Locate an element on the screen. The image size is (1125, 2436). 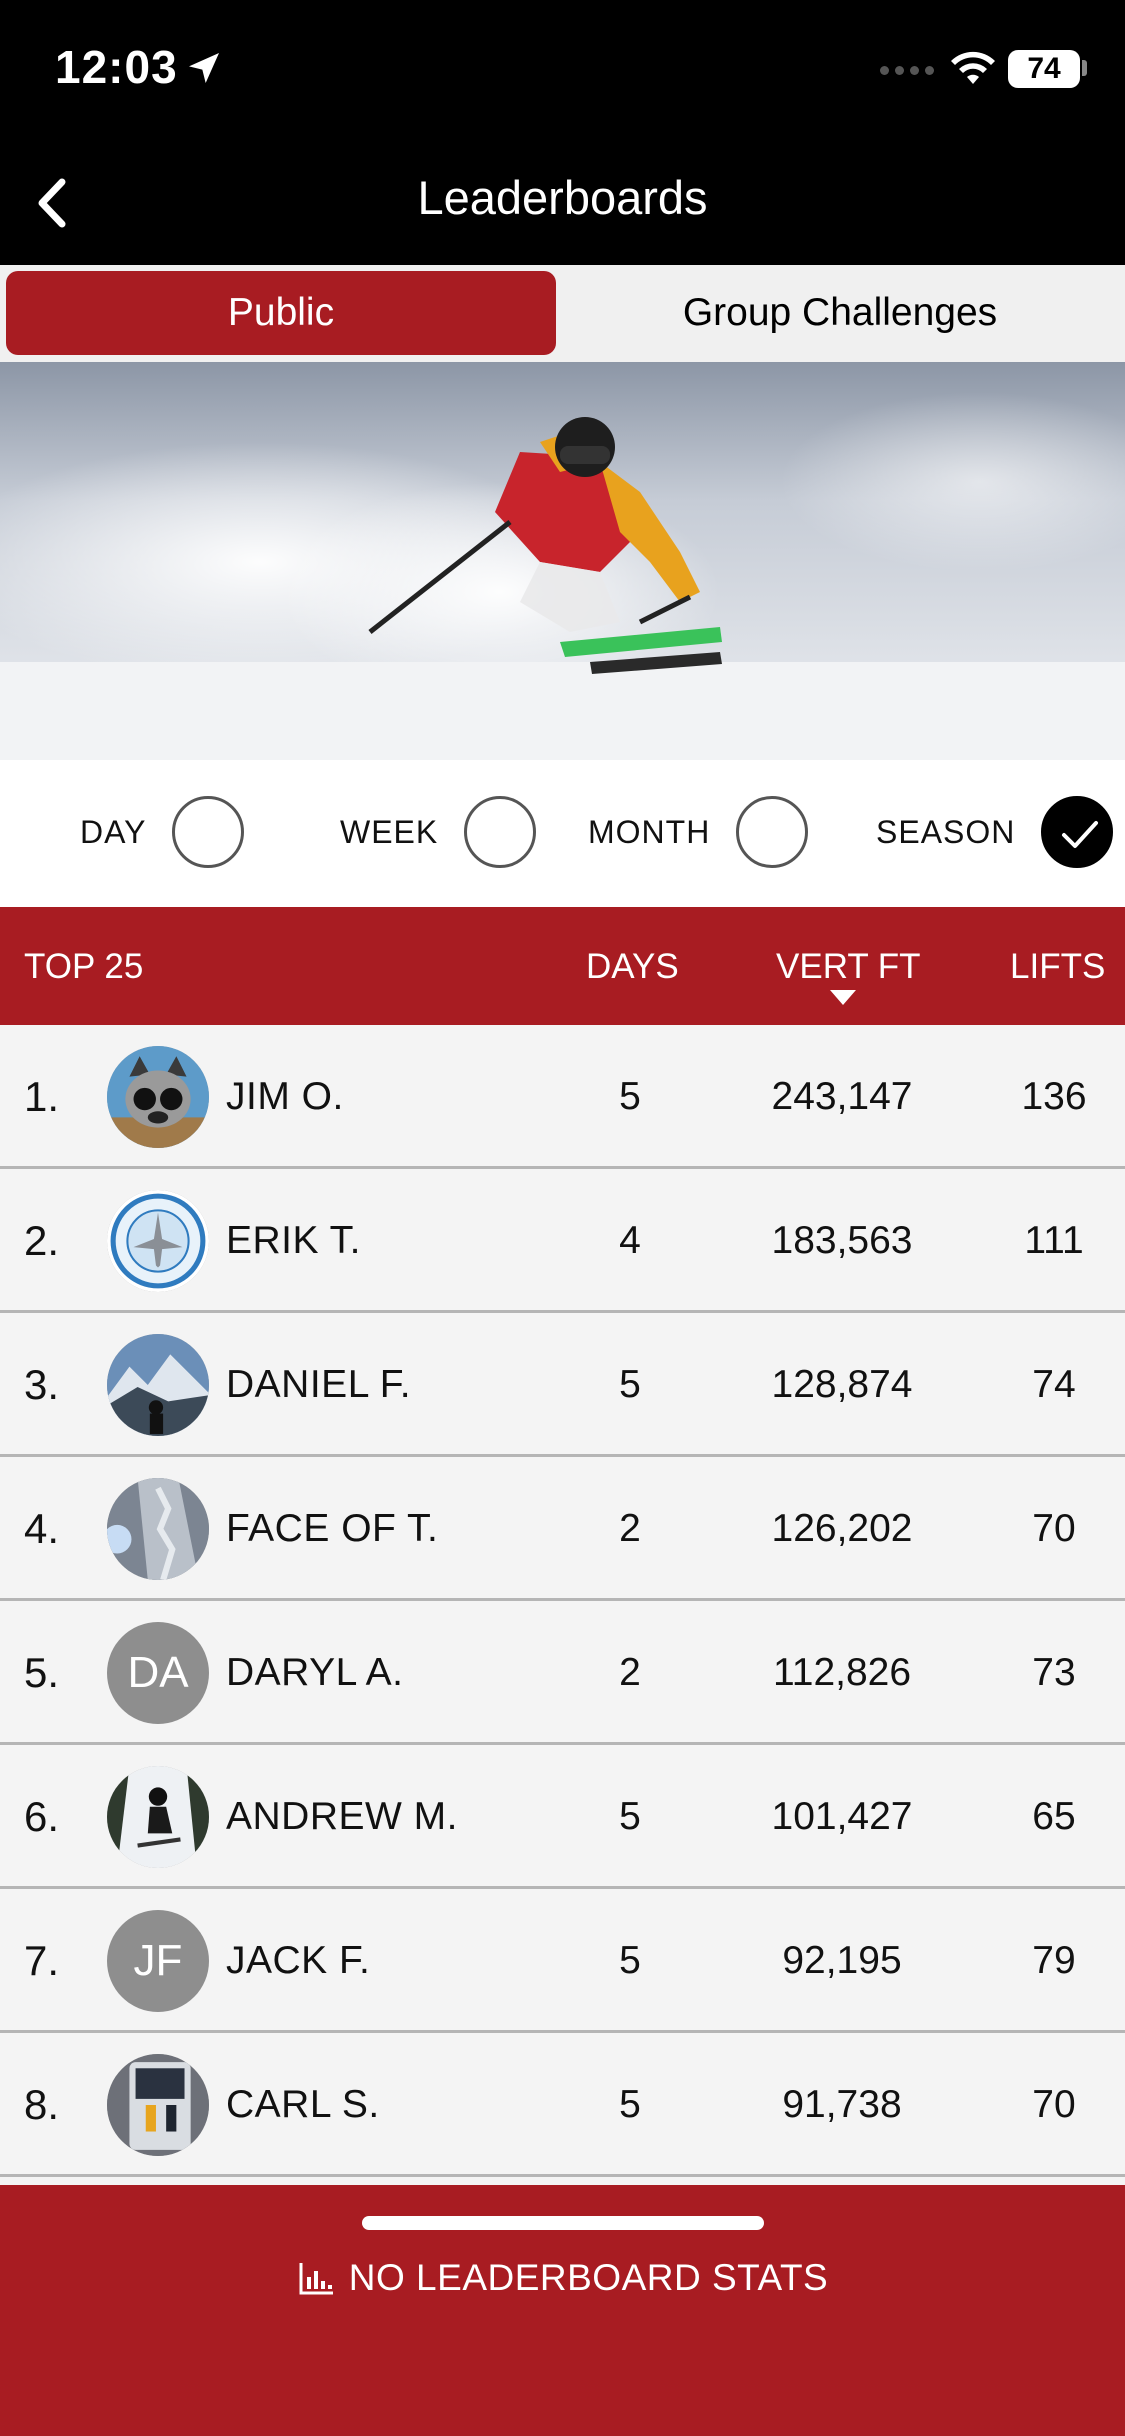
segmented-control: Public Group Challenges is located at coordinates (562, 313).